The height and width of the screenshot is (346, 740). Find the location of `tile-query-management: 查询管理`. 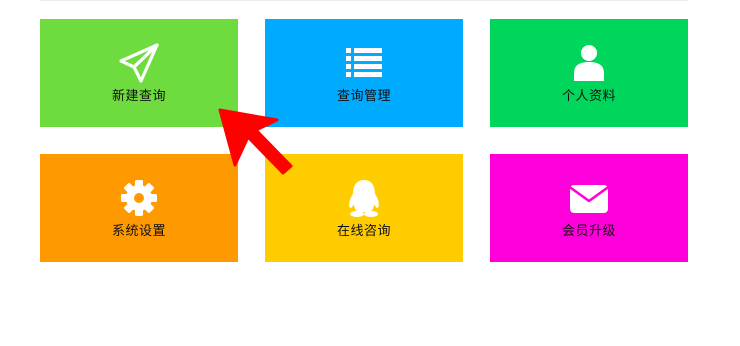

tile-query-management: 查询管理 is located at coordinates (364, 73).